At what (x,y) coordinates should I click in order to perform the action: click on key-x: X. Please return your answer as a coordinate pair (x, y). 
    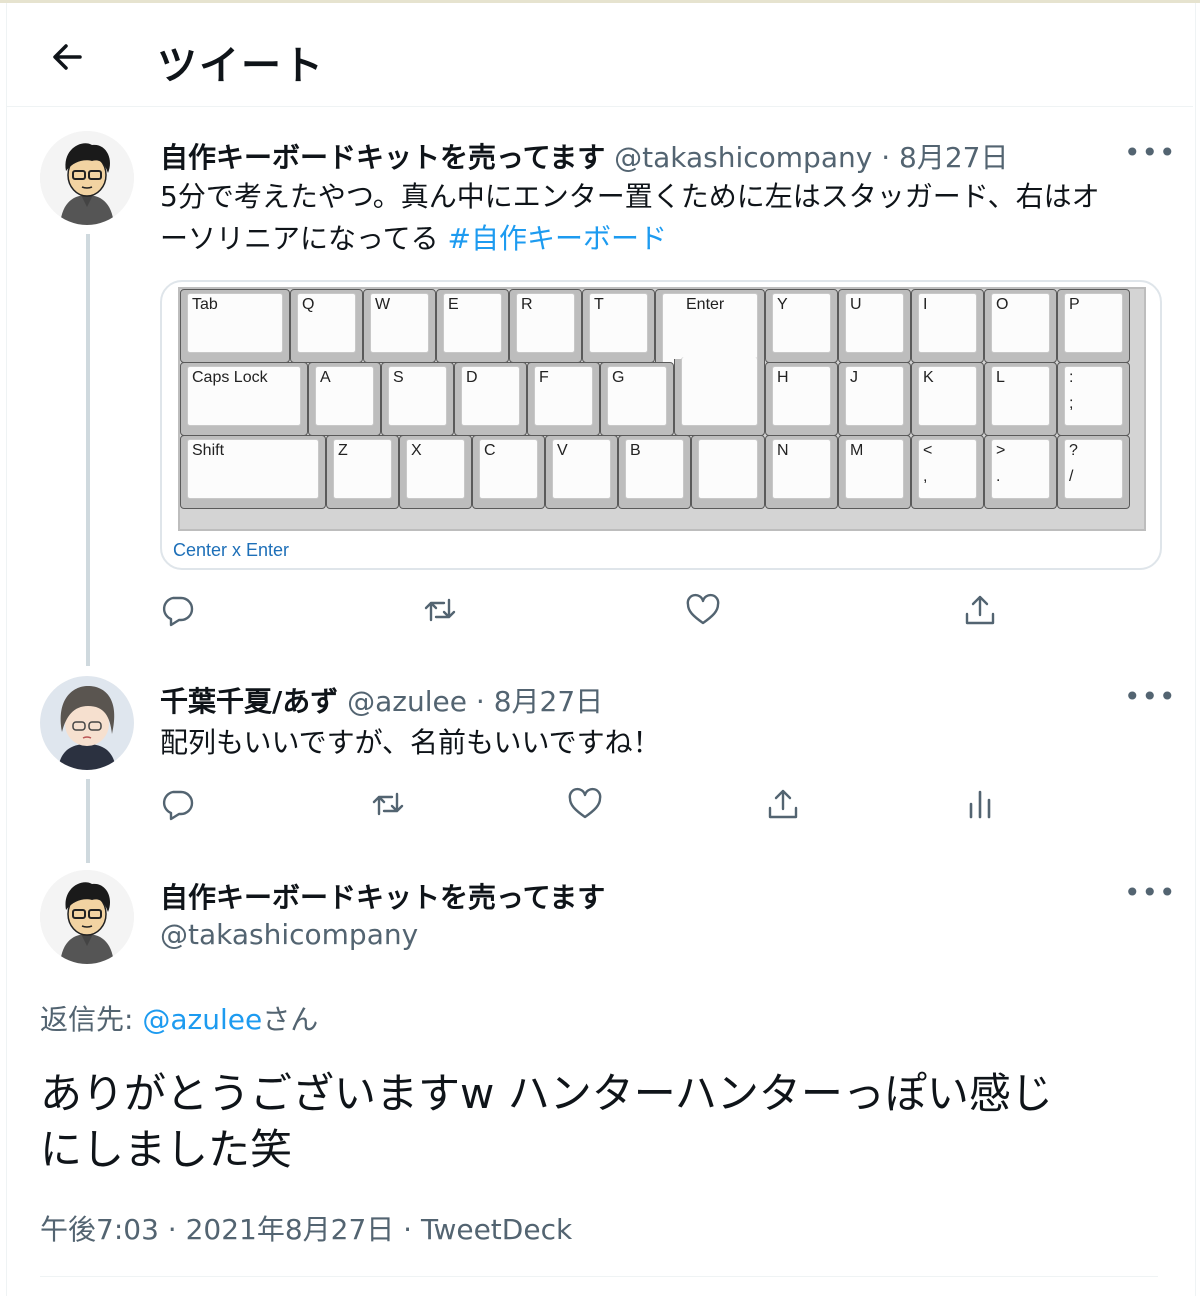
    Looking at the image, I should click on (435, 472).